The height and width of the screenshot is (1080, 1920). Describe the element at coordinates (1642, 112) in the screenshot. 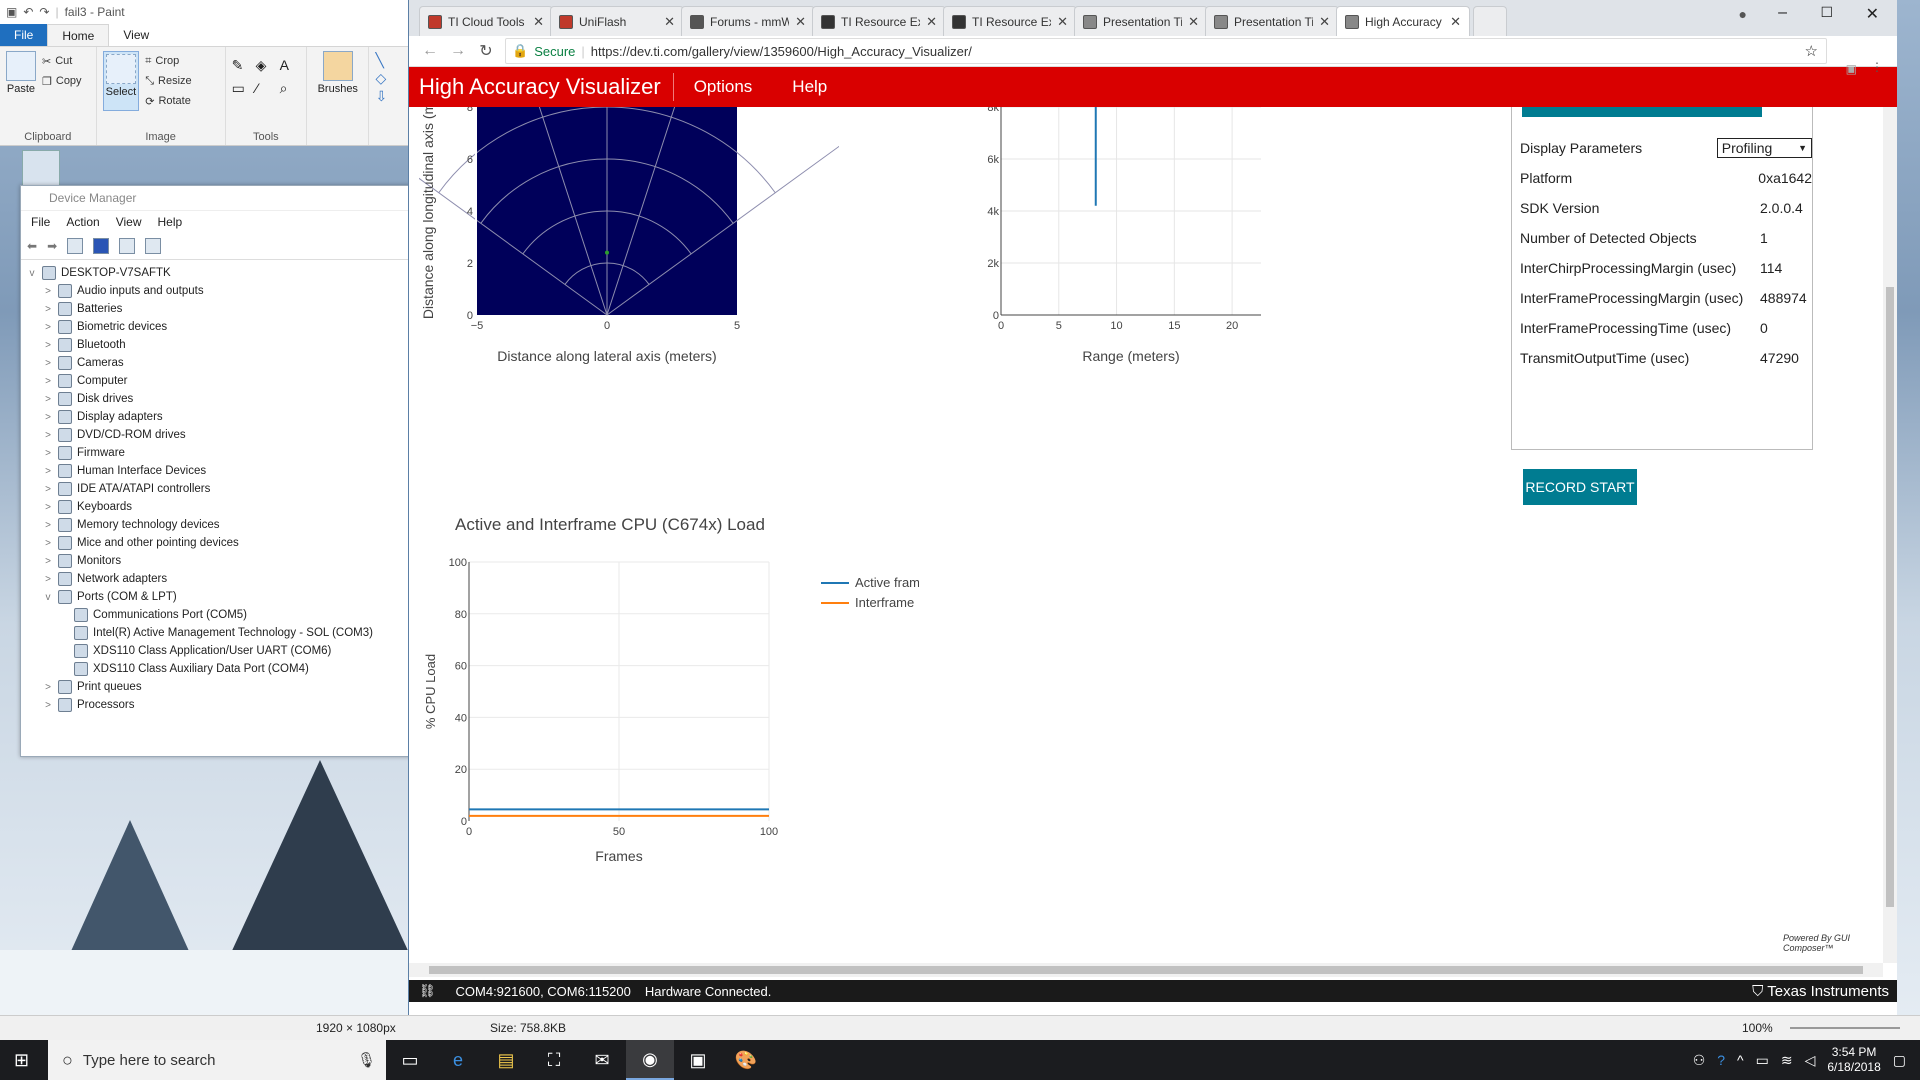

I see `hidden-top-button` at that location.